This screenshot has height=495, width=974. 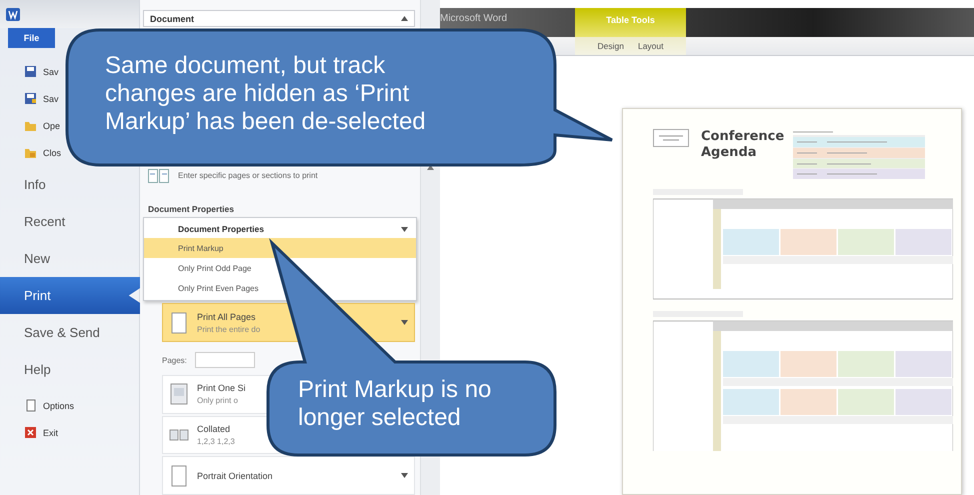 What do you see at coordinates (221, 388) in the screenshot?
I see `setting-title: Print One Si` at bounding box center [221, 388].